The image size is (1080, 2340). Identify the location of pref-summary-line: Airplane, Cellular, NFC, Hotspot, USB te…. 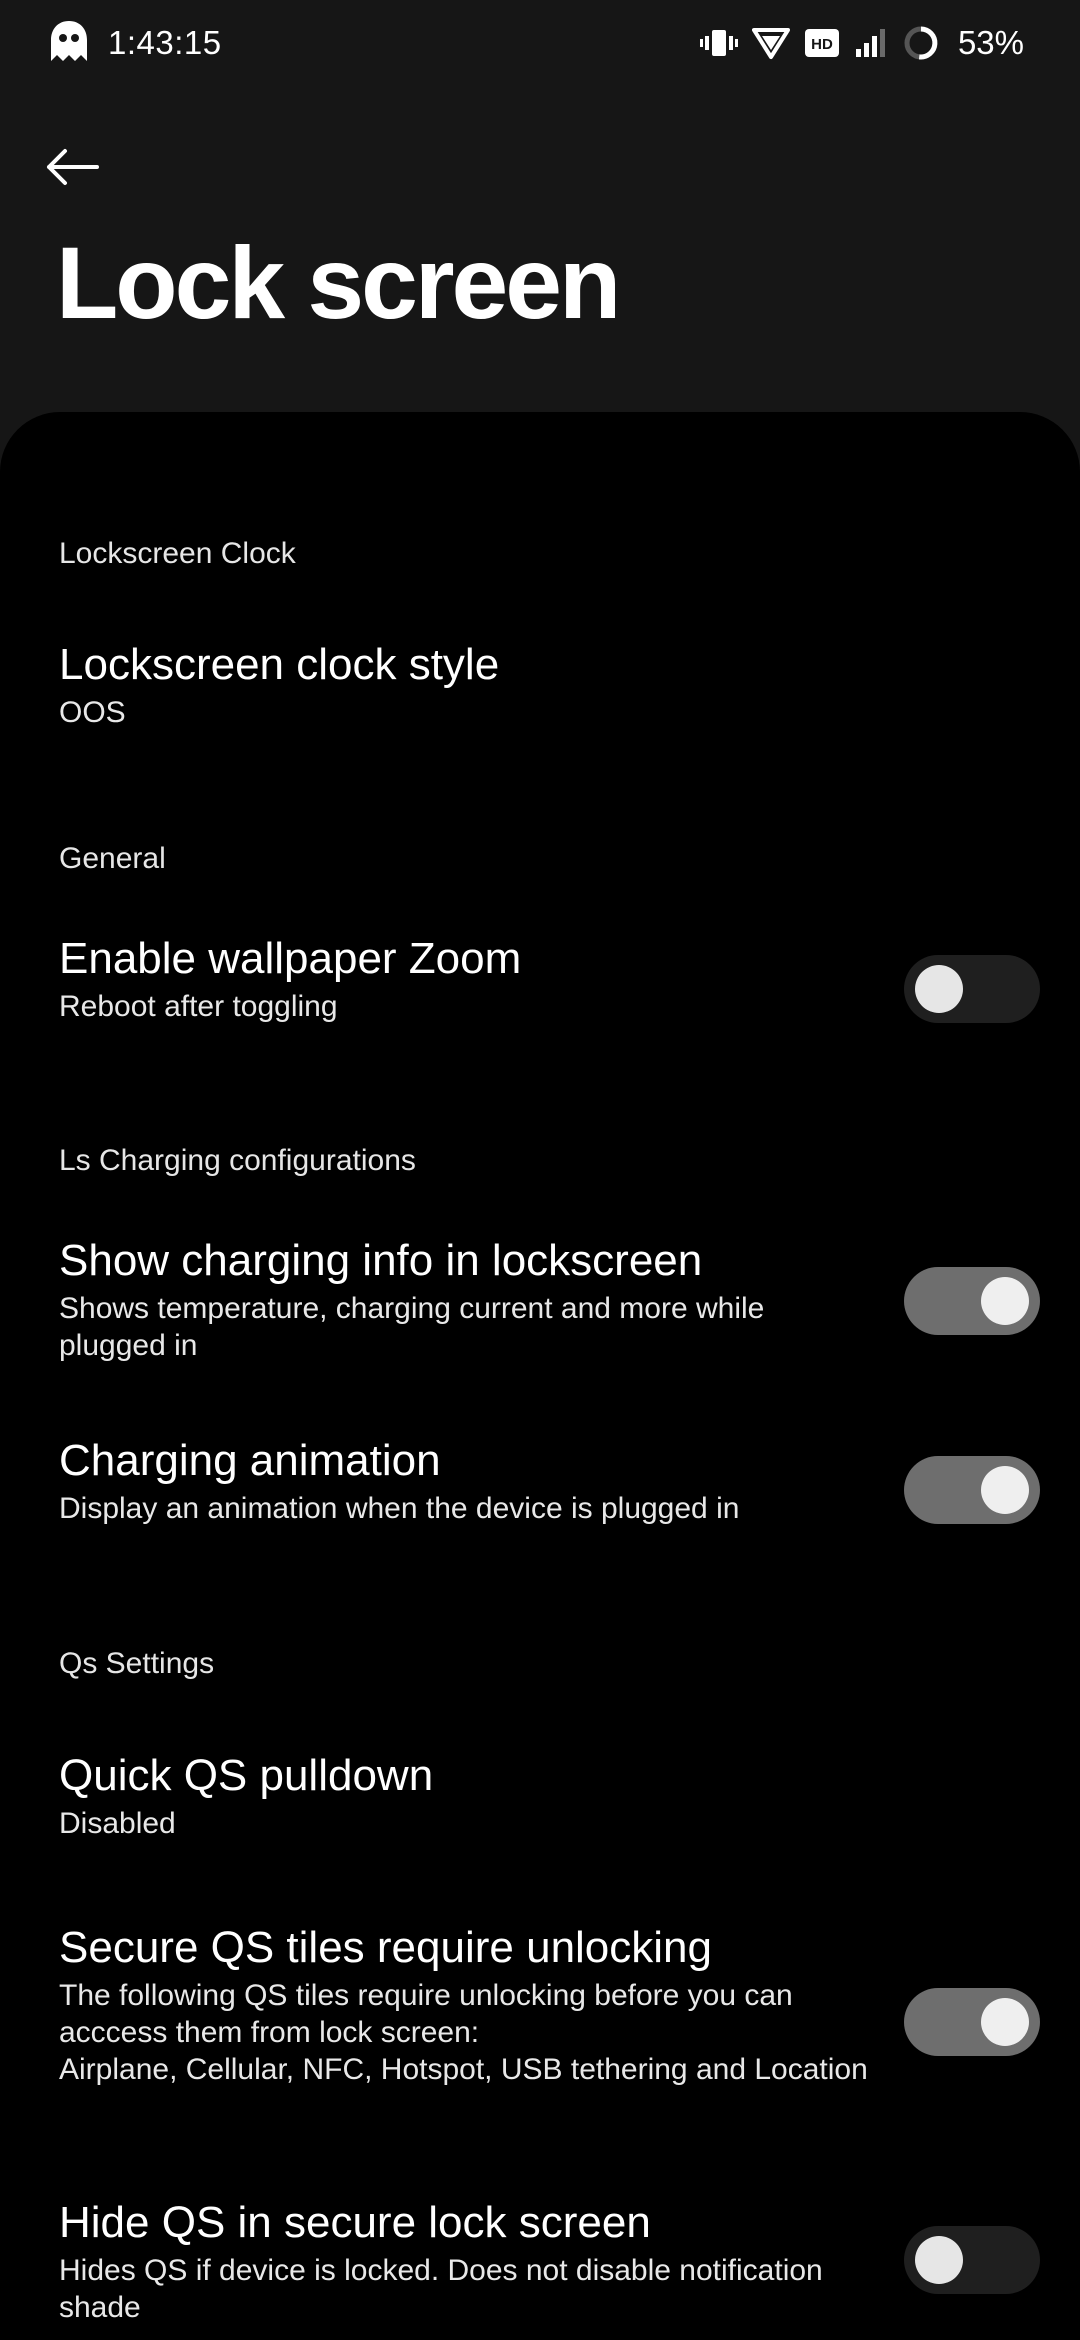
(463, 2069).